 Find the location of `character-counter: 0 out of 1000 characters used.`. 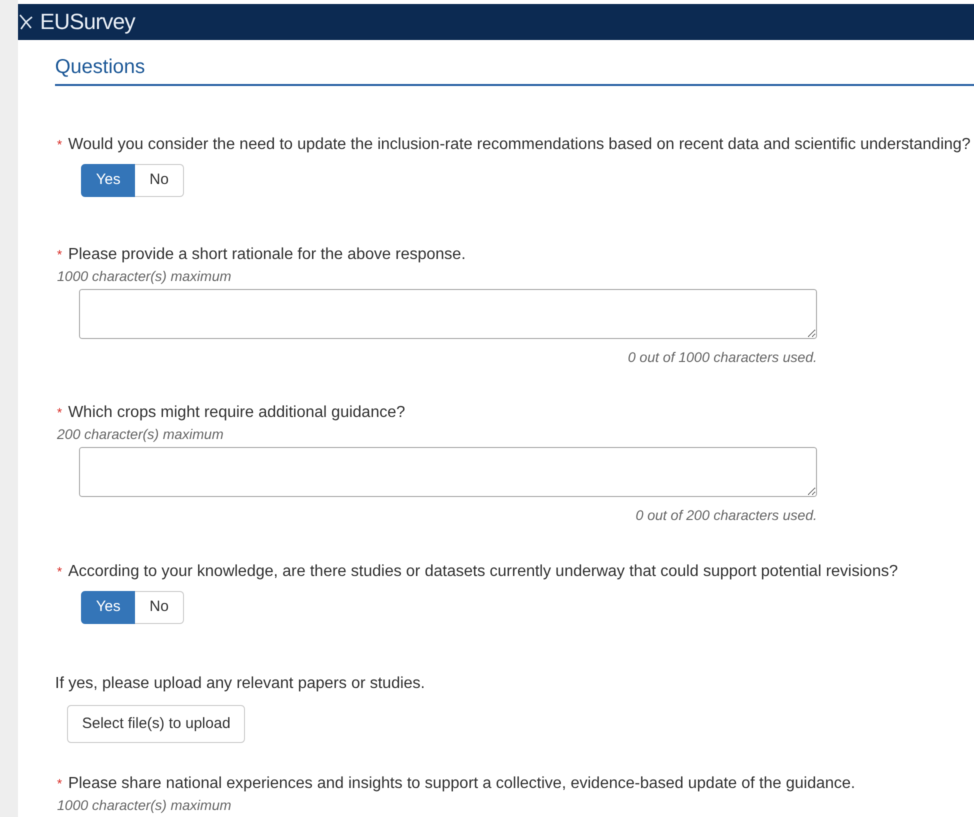

character-counter: 0 out of 1000 characters used. is located at coordinates (721, 357).